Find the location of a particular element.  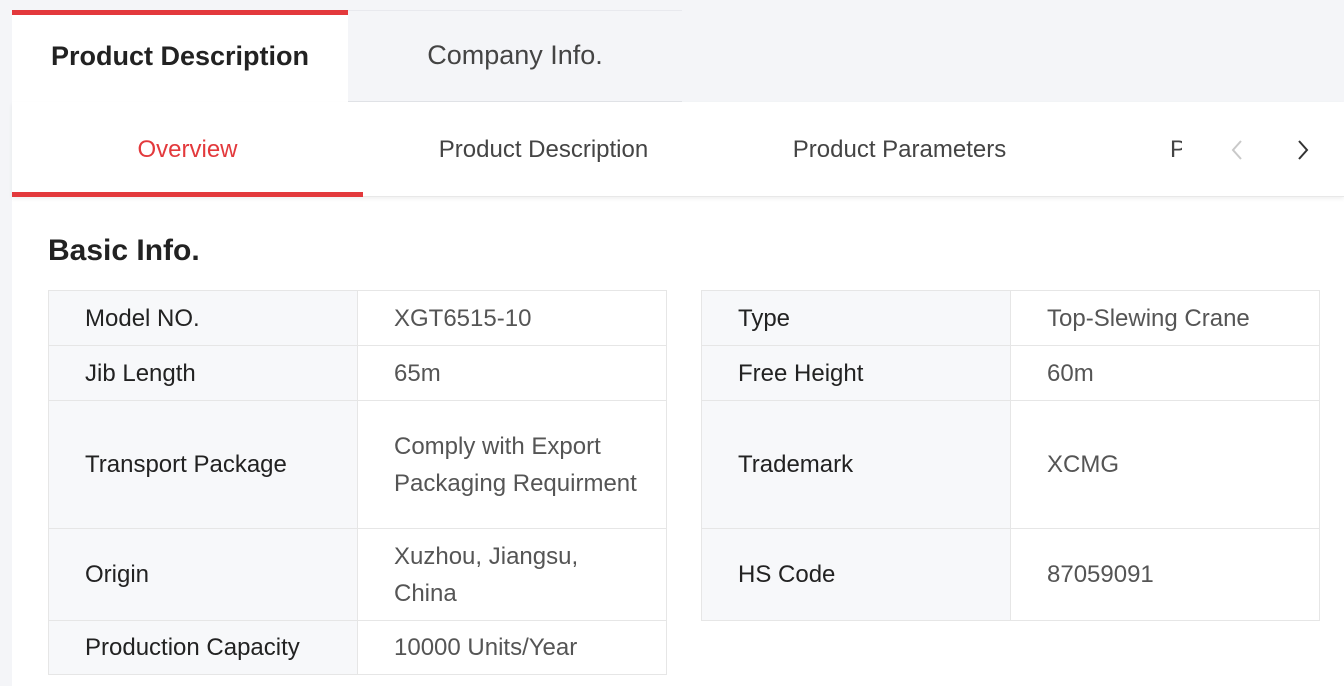

section-tab-label: Overview is located at coordinates (187, 149).